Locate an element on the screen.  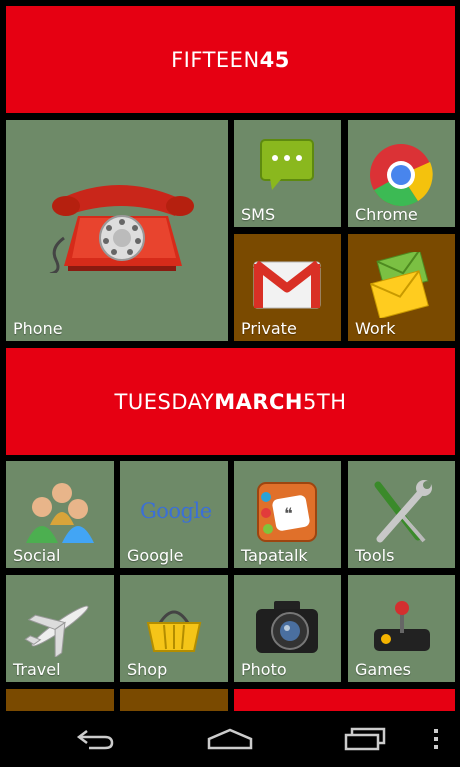
tile-label: Games is located at coordinates (383, 669).